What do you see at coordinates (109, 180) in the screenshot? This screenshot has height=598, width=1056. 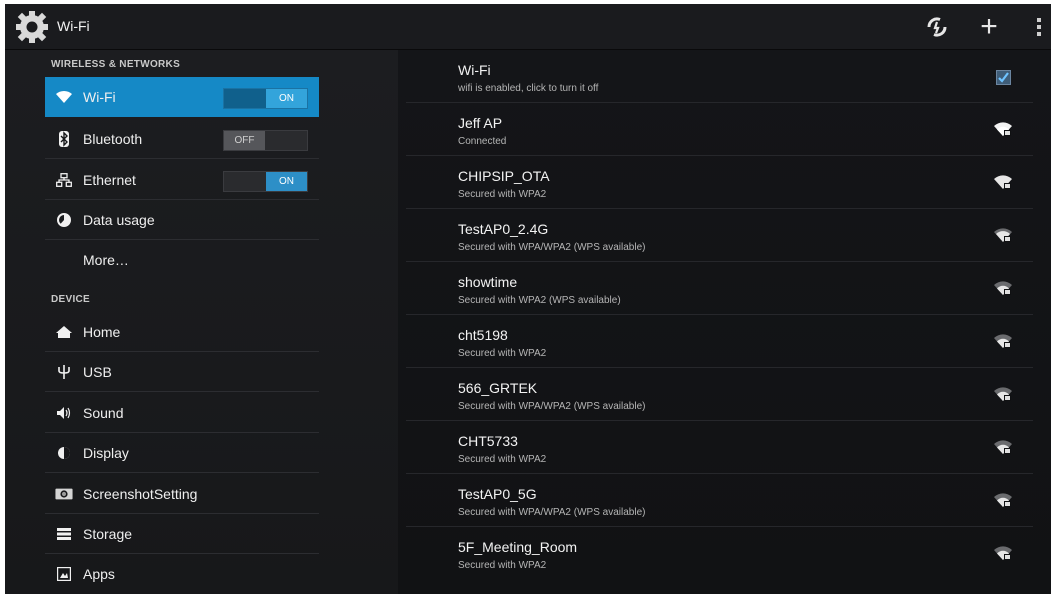 I see `sidebar-item-label: Ethernet` at bounding box center [109, 180].